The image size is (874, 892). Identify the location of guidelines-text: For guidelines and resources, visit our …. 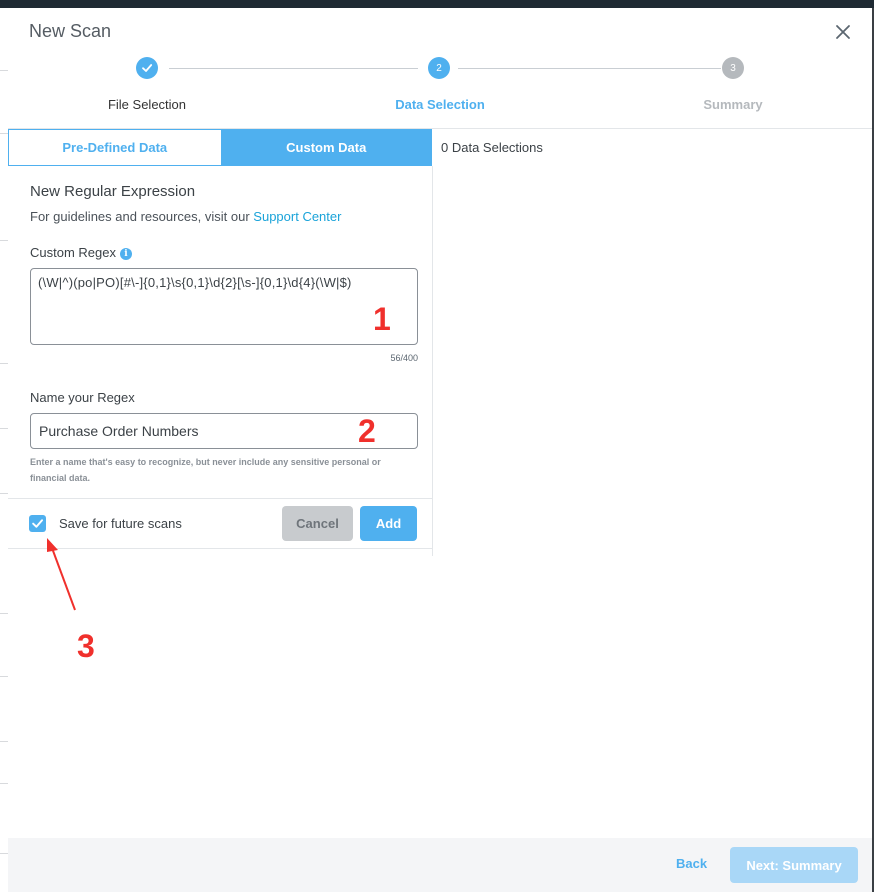
(186, 216).